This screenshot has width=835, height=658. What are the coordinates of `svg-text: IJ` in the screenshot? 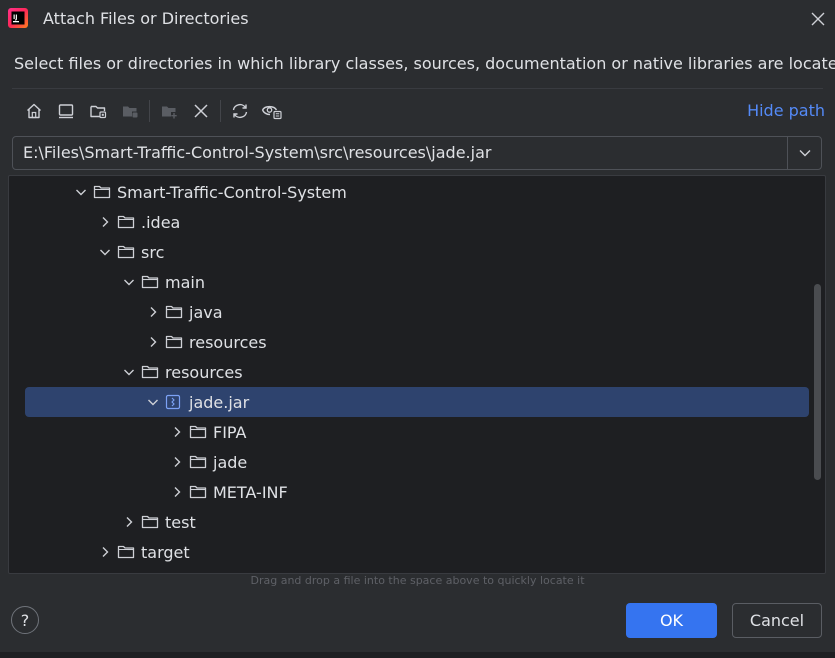 It's located at (15, 17).